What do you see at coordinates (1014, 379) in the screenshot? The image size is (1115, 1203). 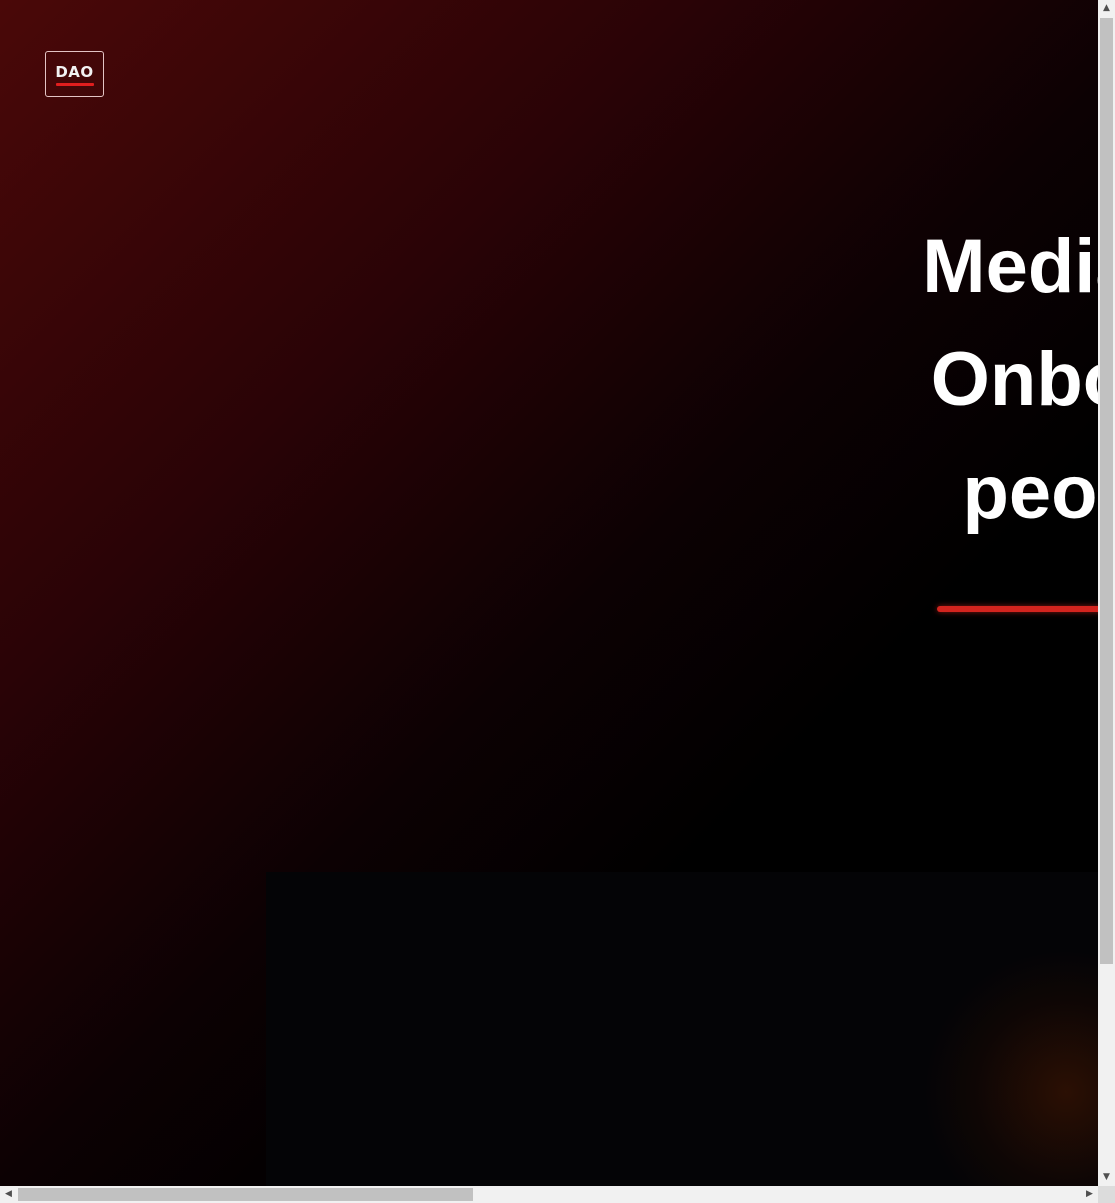 I see `hero-line-2: Onbo` at bounding box center [1014, 379].